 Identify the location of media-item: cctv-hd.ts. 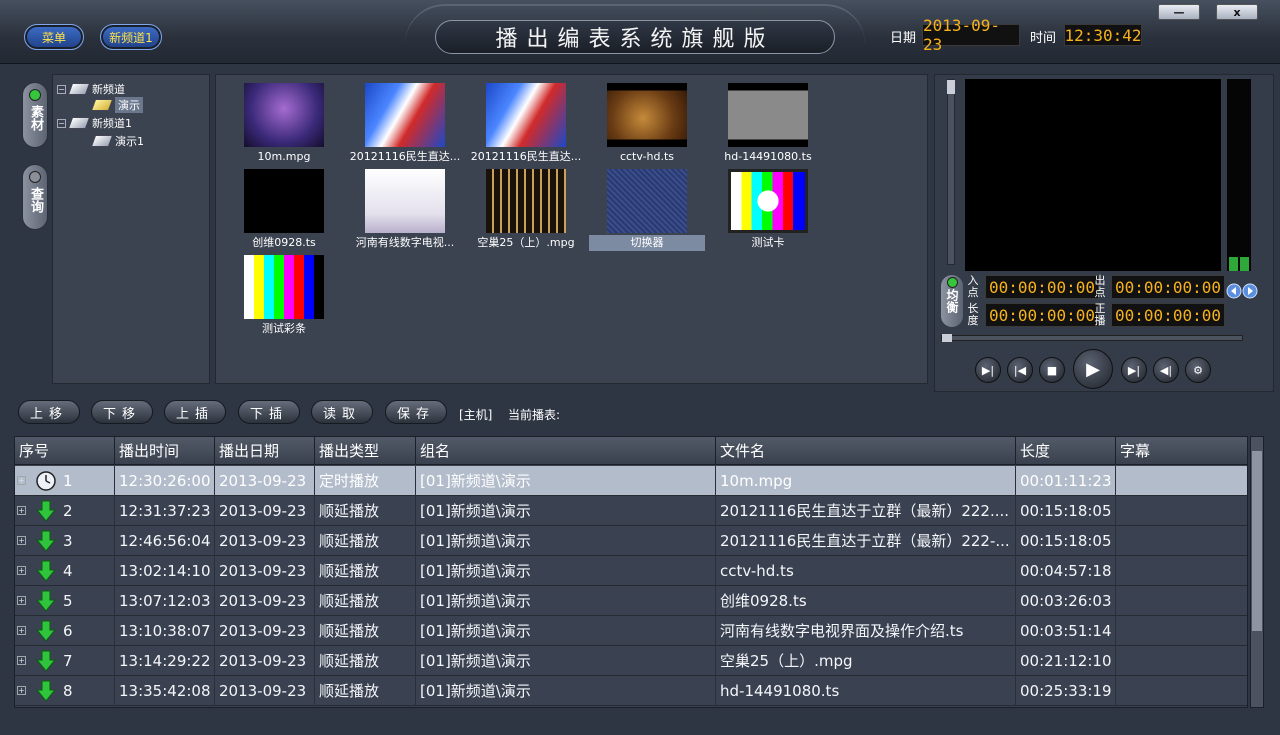
(647, 119).